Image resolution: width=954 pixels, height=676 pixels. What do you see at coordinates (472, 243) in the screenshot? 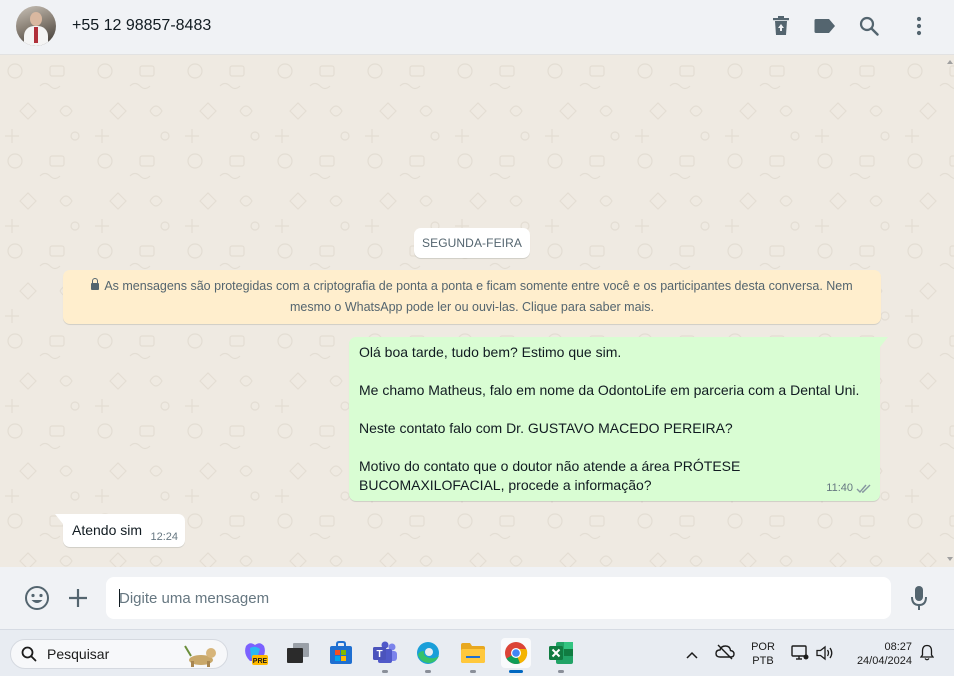
I see `day-separator: SEGUNDA-FEIRA` at bounding box center [472, 243].